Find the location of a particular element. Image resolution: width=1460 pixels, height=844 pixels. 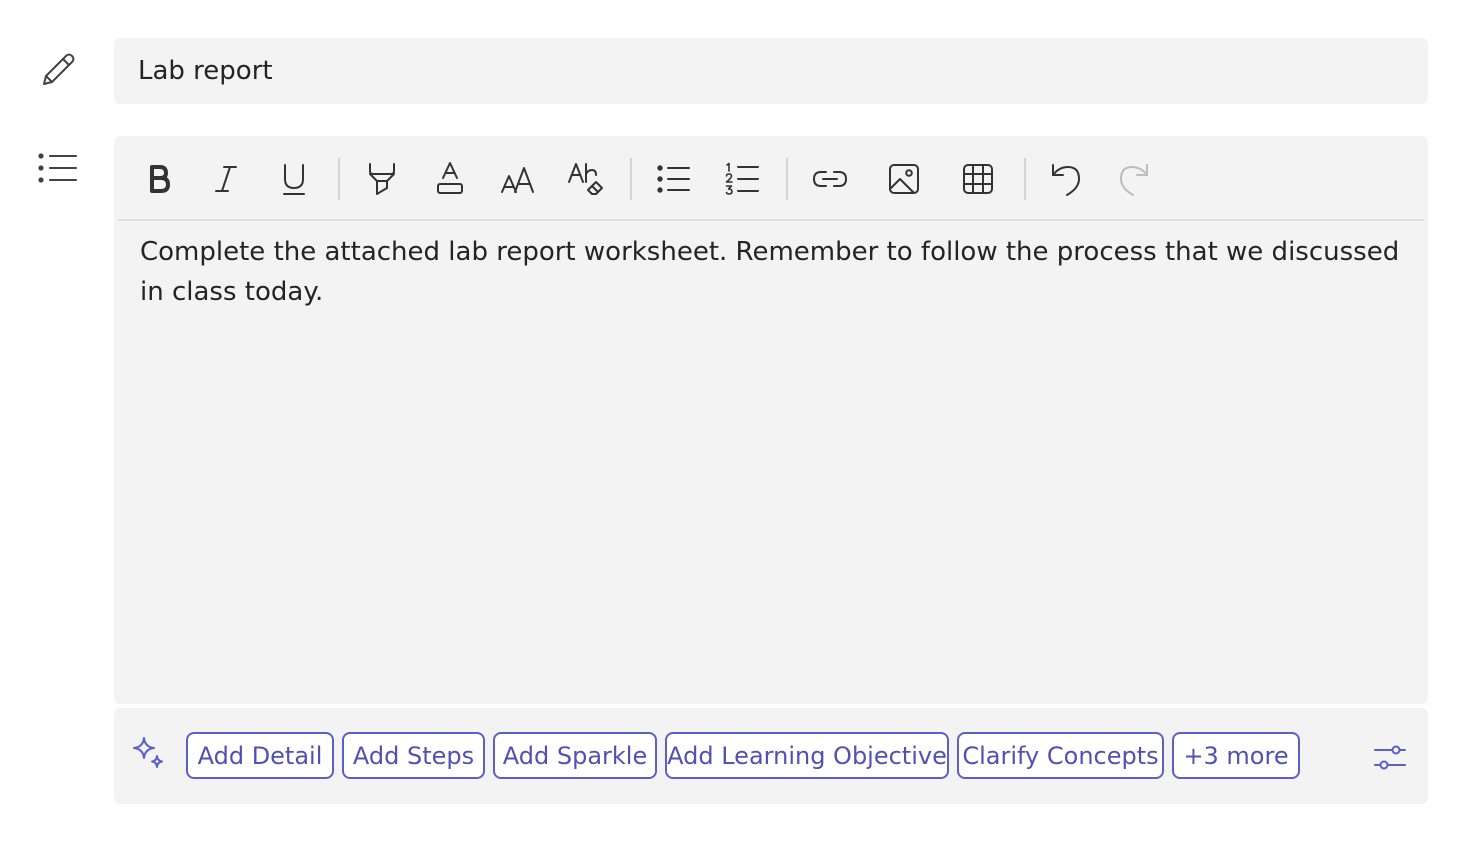

italic-button is located at coordinates (226, 179).